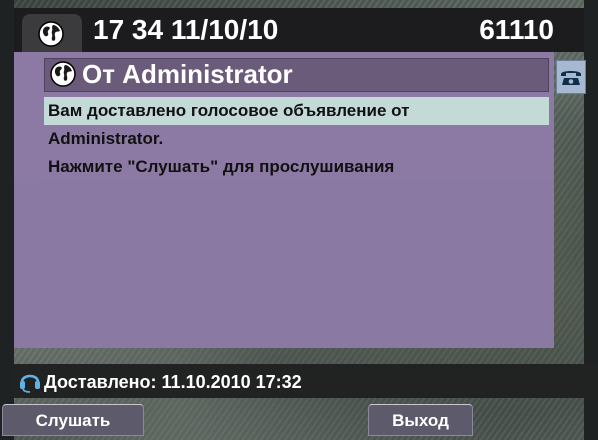 The width and height of the screenshot is (598, 440). What do you see at coordinates (186, 29) in the screenshot?
I see `header-time-date: 17 34 11/10/10` at bounding box center [186, 29].